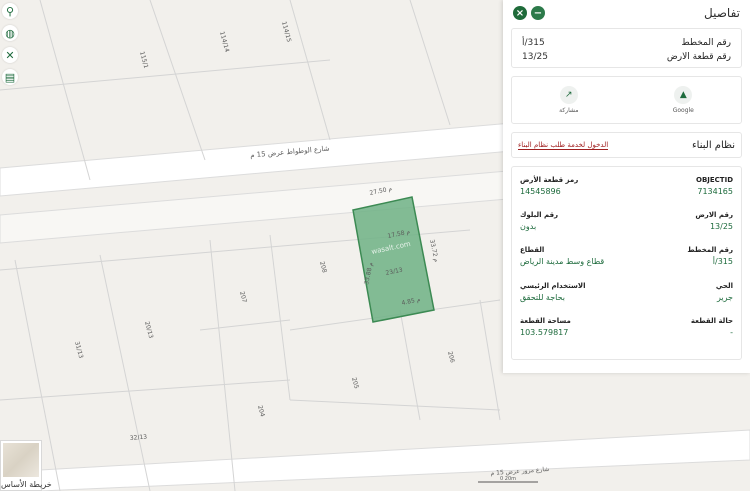 Image resolution: width=750 pixels, height=491 pixels. Describe the element at coordinates (533, 43) in the screenshot. I see `plan-no-value: 315/أ` at that location.